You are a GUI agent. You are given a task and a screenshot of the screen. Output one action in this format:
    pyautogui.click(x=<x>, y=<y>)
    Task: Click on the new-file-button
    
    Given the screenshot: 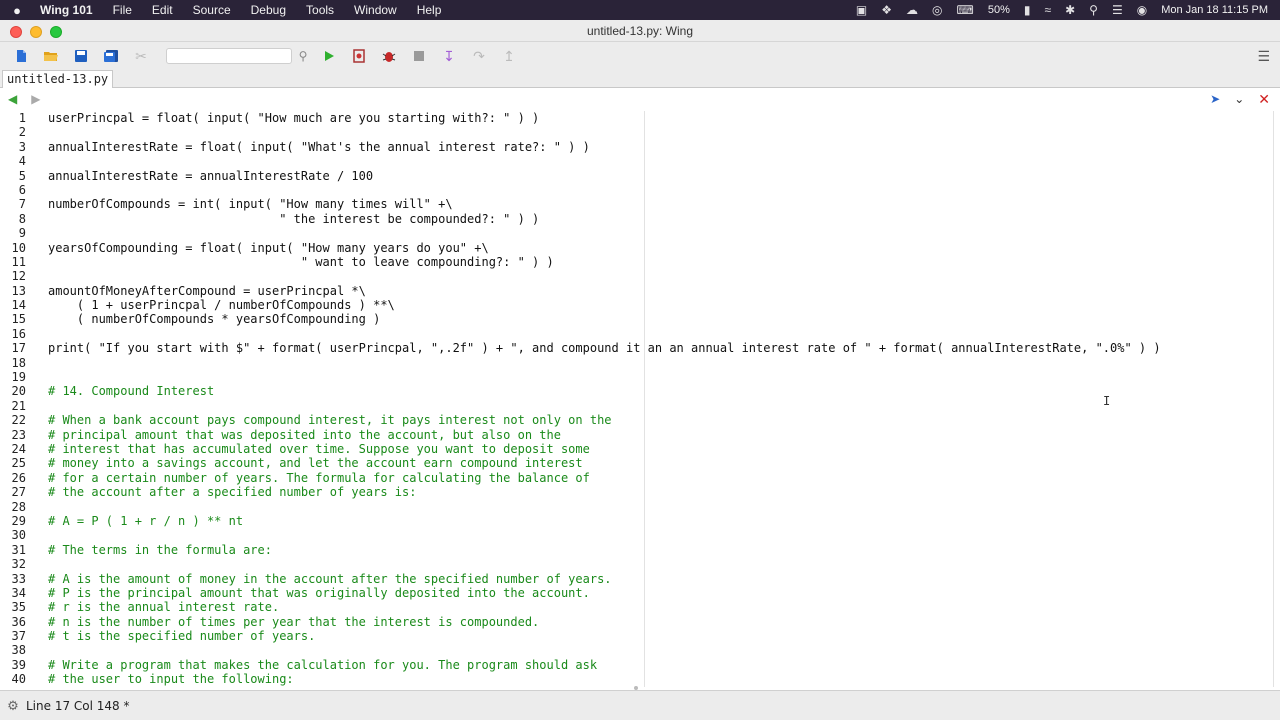 What is the action you would take?
    pyautogui.click(x=21, y=56)
    